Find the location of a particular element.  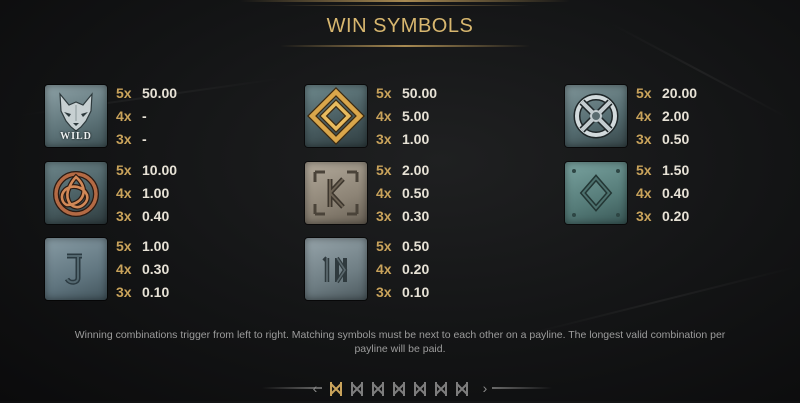

header-divider-top is located at coordinates (405, 1).